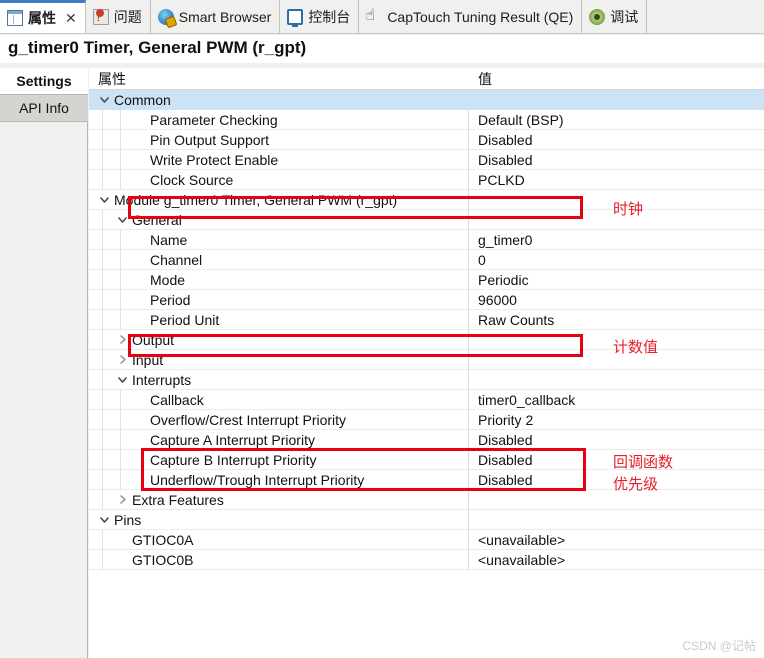 Image resolution: width=764 pixels, height=658 pixels. Describe the element at coordinates (176, 259) in the screenshot. I see `property-name-label: Channel` at that location.